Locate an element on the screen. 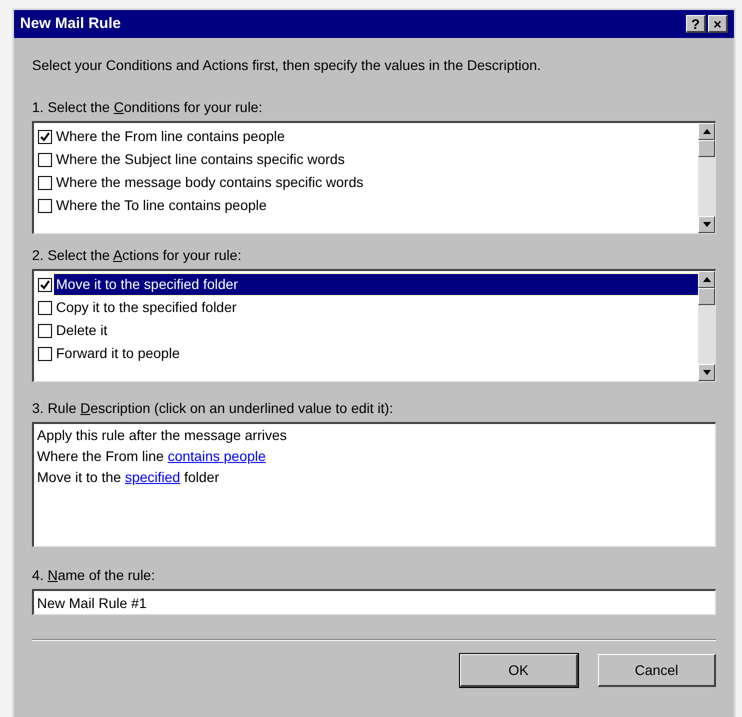 The height and width of the screenshot is (717, 742). list-item: Where the To line contains people is located at coordinates (376, 205).